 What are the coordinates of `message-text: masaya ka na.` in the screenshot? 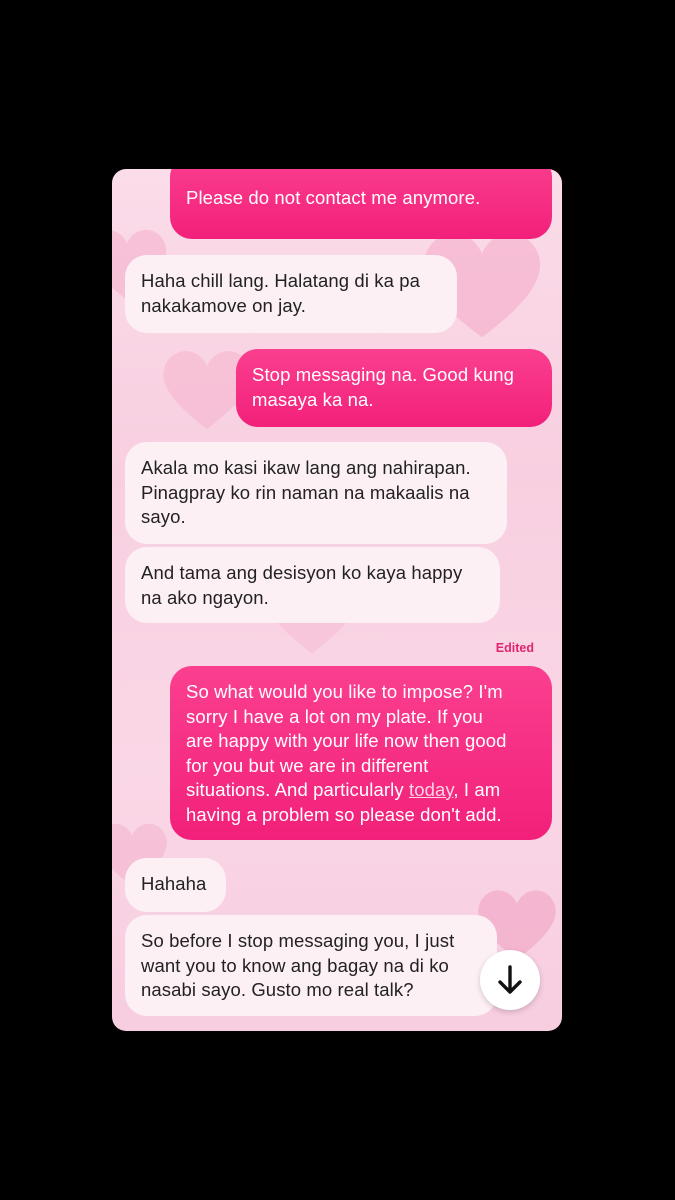 It's located at (313, 399).